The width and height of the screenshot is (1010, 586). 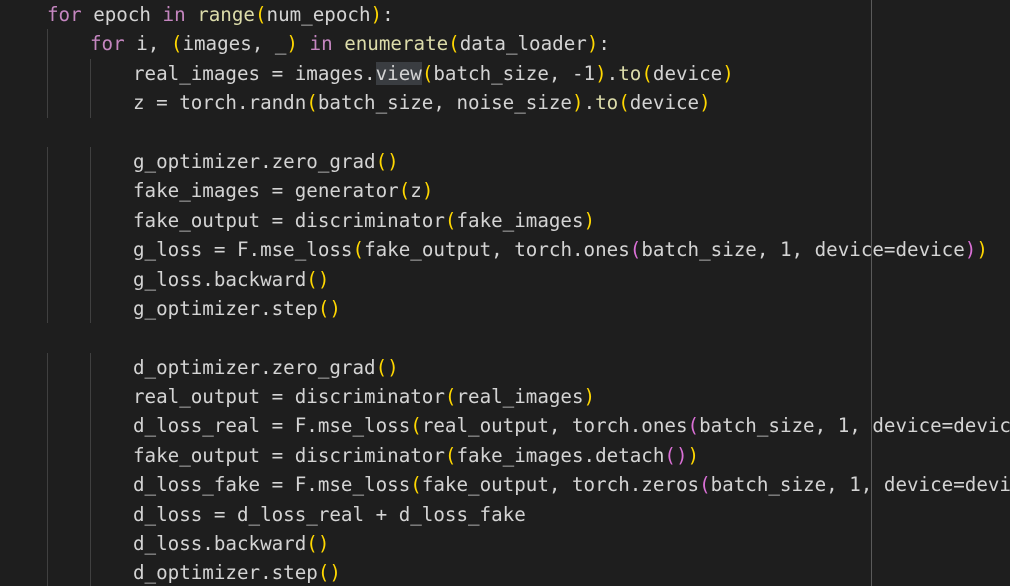 I want to click on code-token: real_output = discriminator, so click(x=289, y=397).